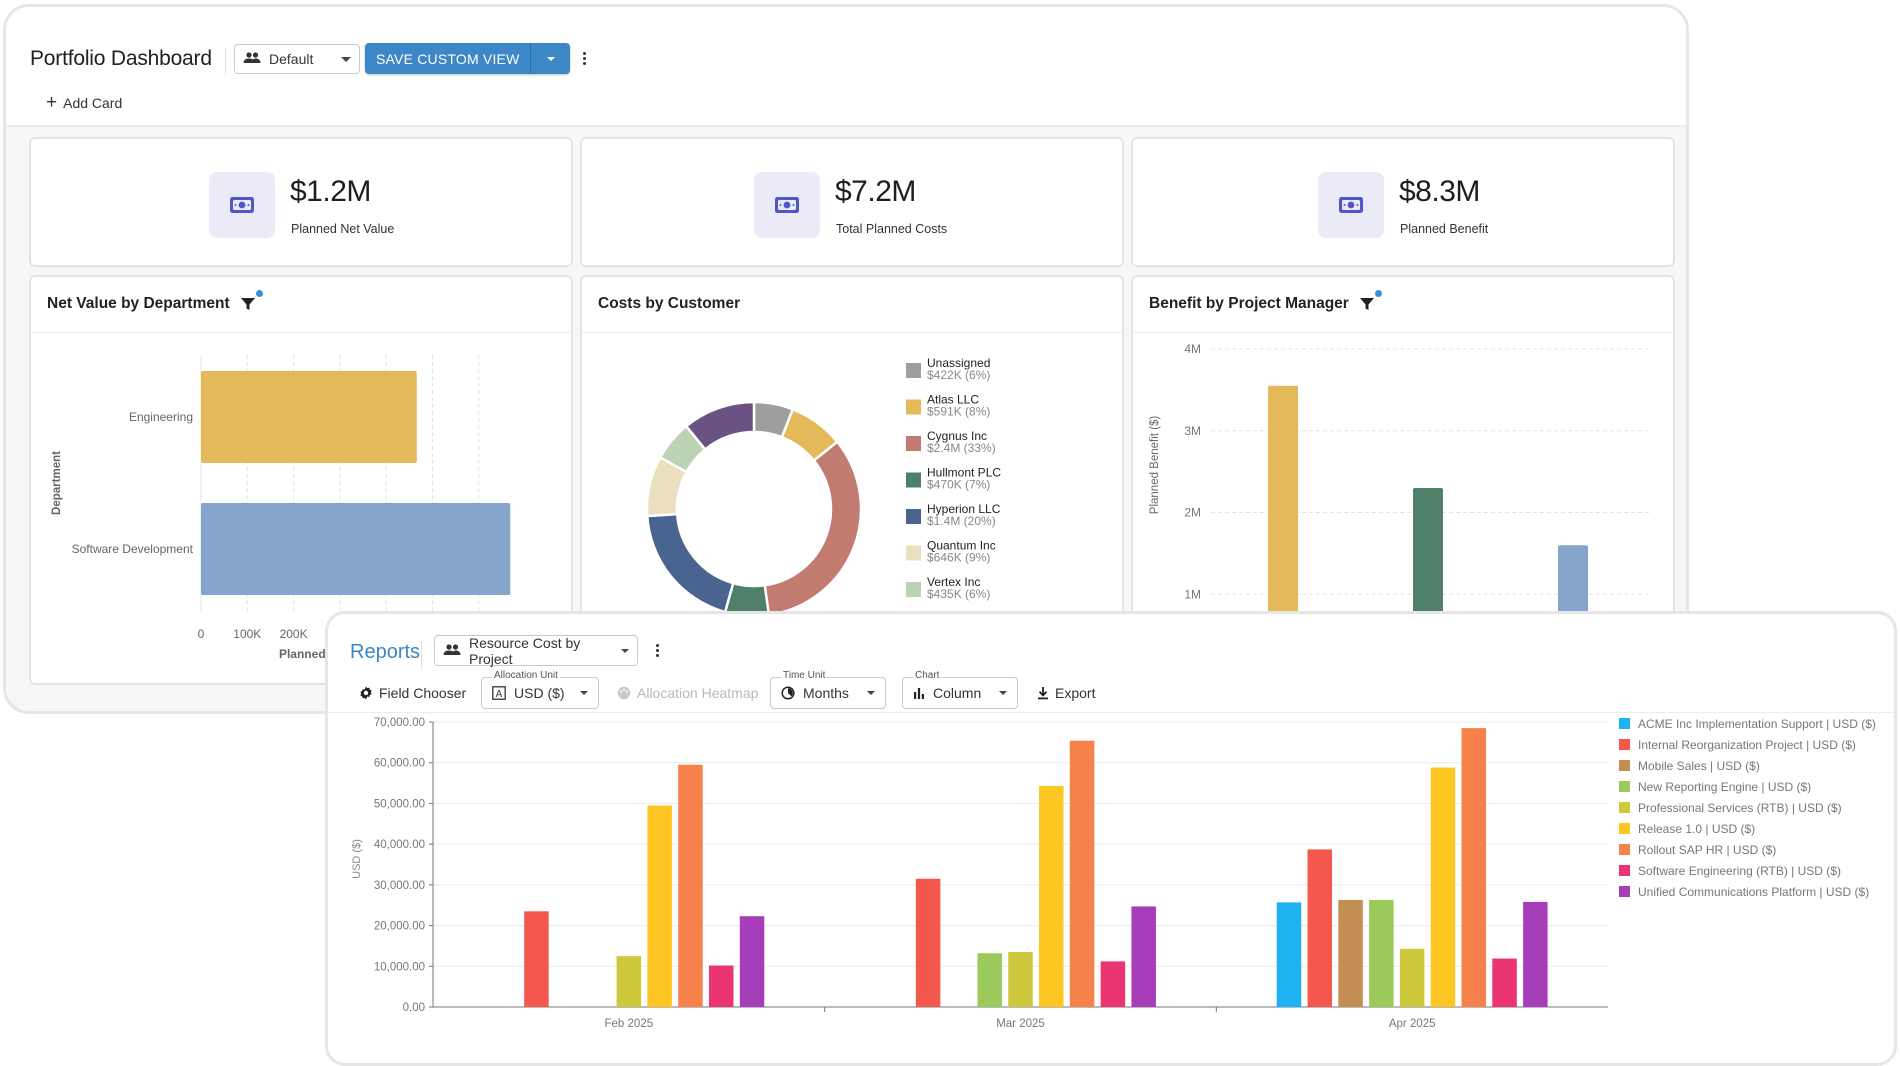 This screenshot has width=1900, height=1066. I want to click on view-select: Default, so click(297, 59).